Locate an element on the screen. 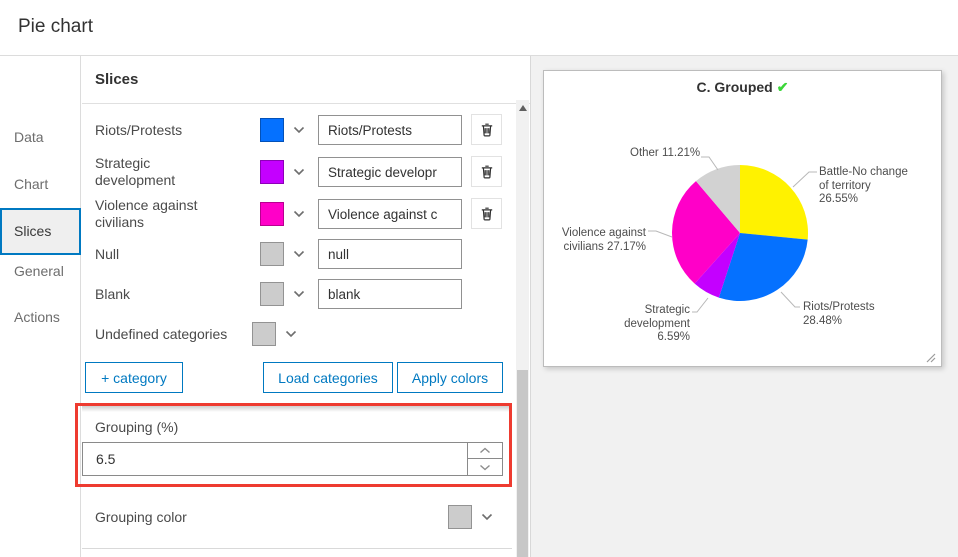 This screenshot has height=557, width=958. scrollbar-up-button is located at coordinates (523, 108).